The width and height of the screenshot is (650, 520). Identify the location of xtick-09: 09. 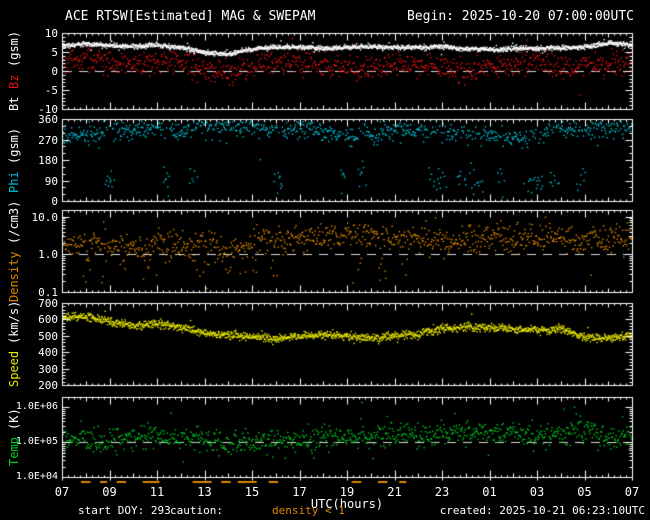
(109, 492).